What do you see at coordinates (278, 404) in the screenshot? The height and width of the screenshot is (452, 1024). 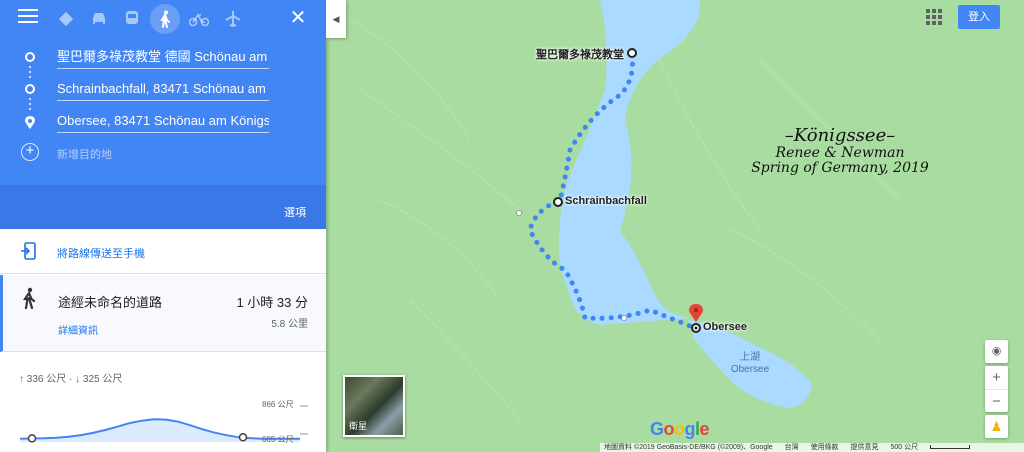 I see `elevation-max-label: 866 公尺` at bounding box center [278, 404].